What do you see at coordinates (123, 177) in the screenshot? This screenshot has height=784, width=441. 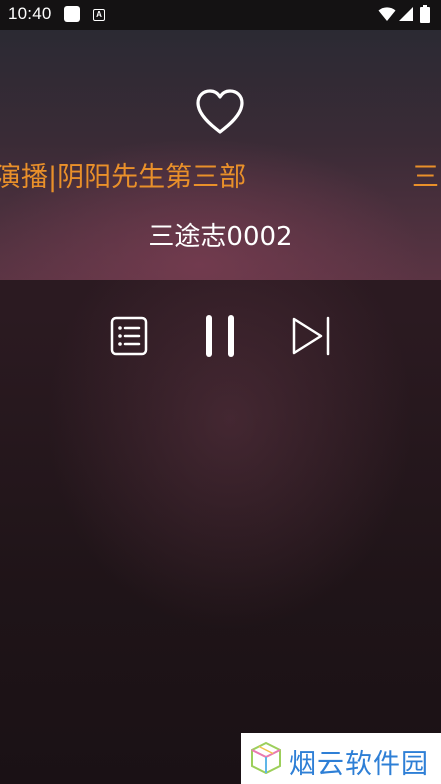 I see `album-title-marquee: 演播|阴阳先生第三部` at bounding box center [123, 177].